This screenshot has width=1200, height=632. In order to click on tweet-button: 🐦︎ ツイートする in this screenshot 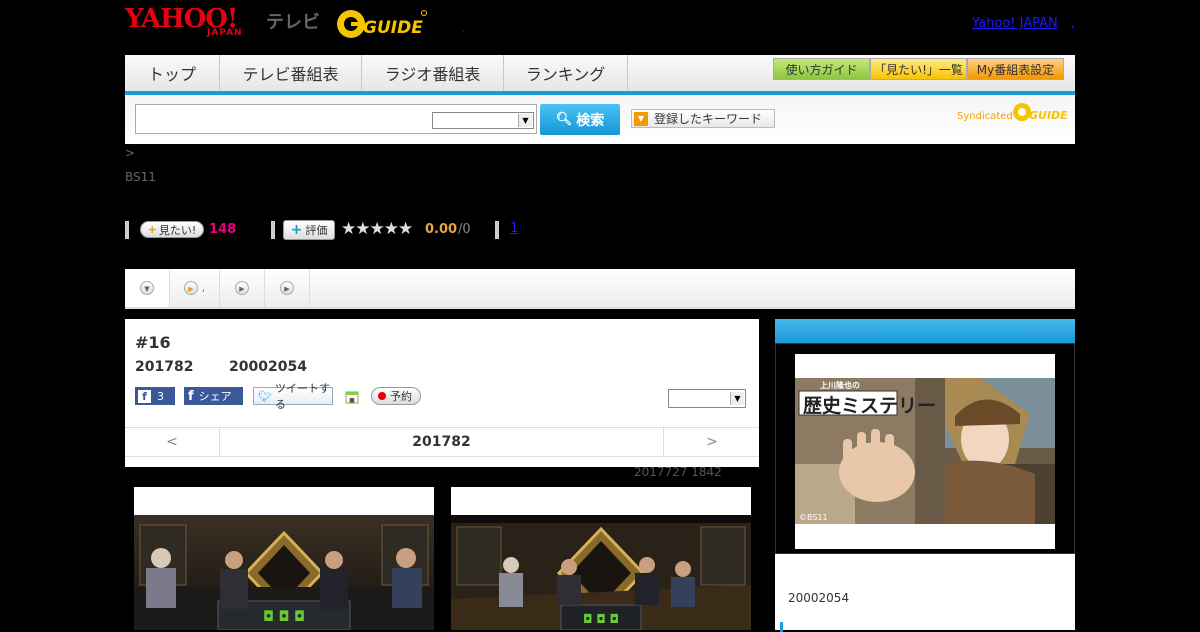, I will do `click(293, 396)`.